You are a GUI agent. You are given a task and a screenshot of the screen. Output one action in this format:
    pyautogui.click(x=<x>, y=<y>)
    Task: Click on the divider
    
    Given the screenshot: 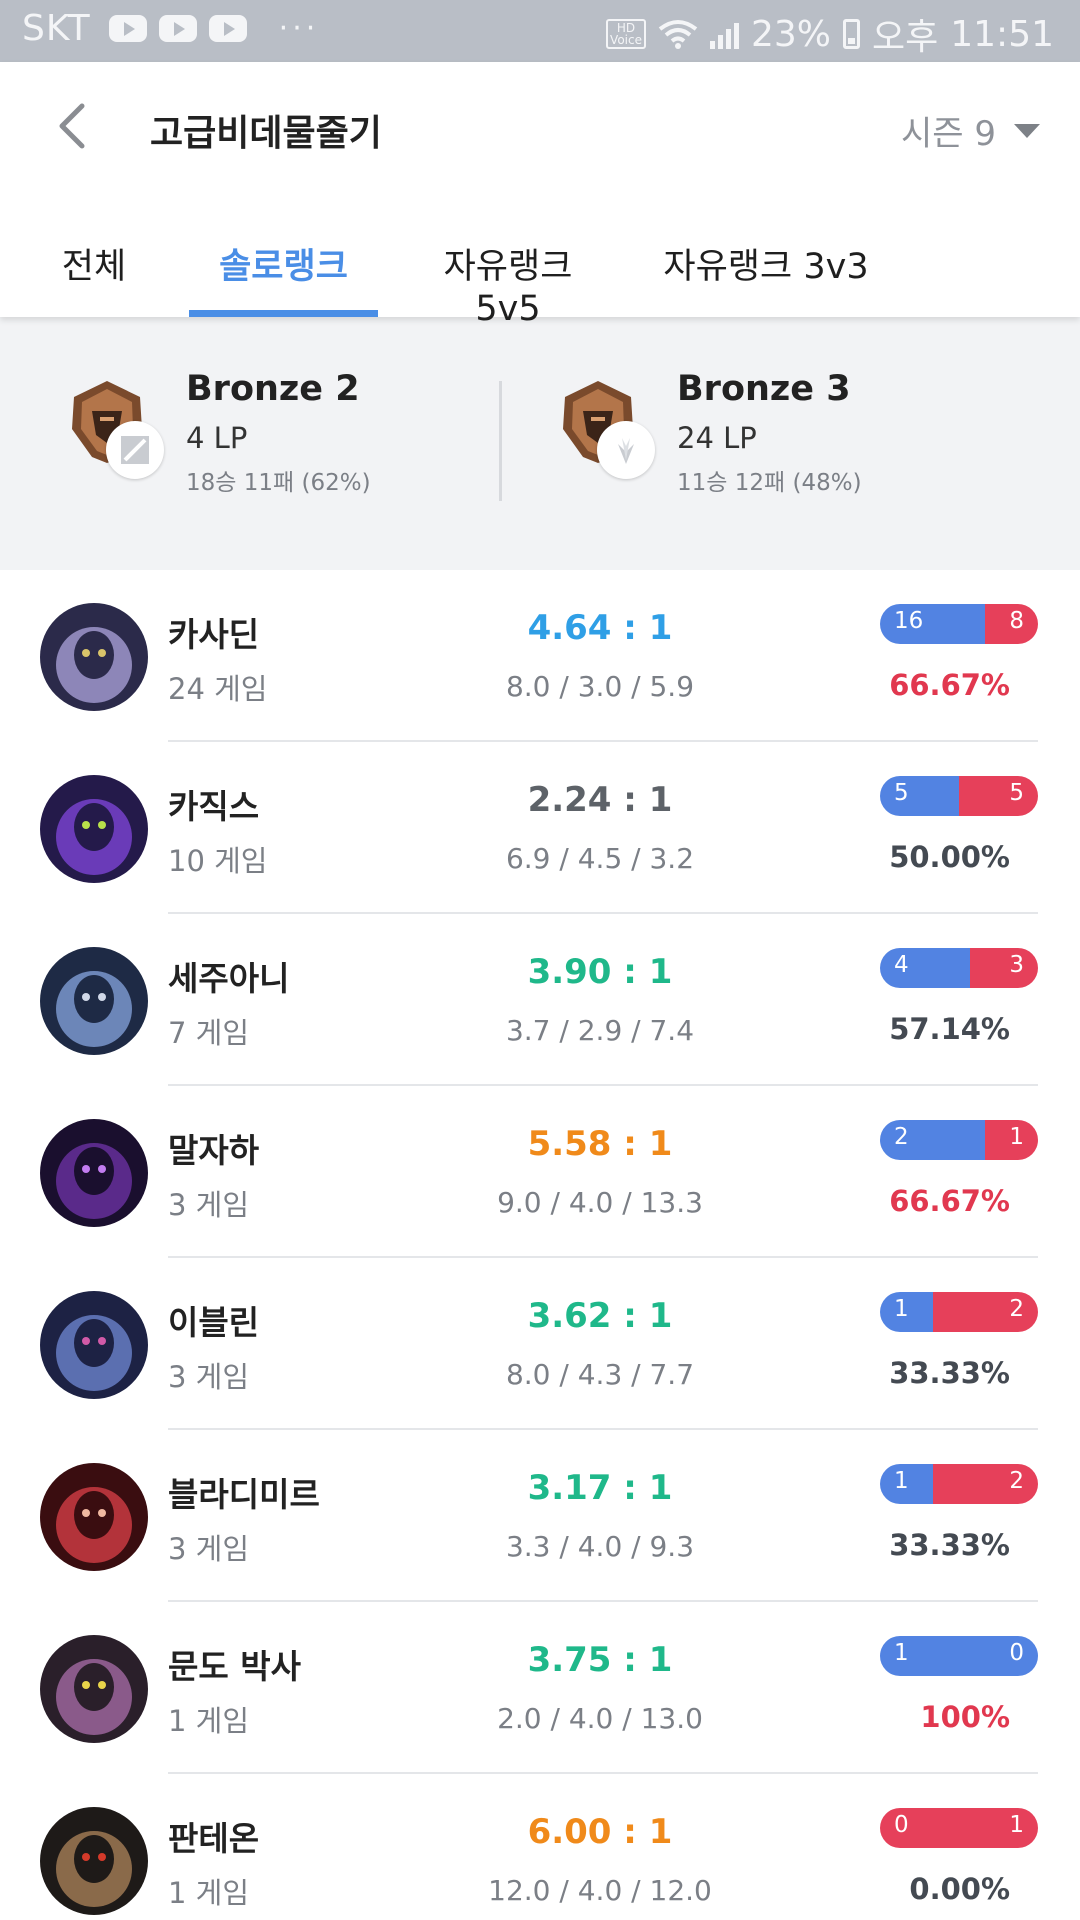 What is the action you would take?
    pyautogui.click(x=500, y=441)
    